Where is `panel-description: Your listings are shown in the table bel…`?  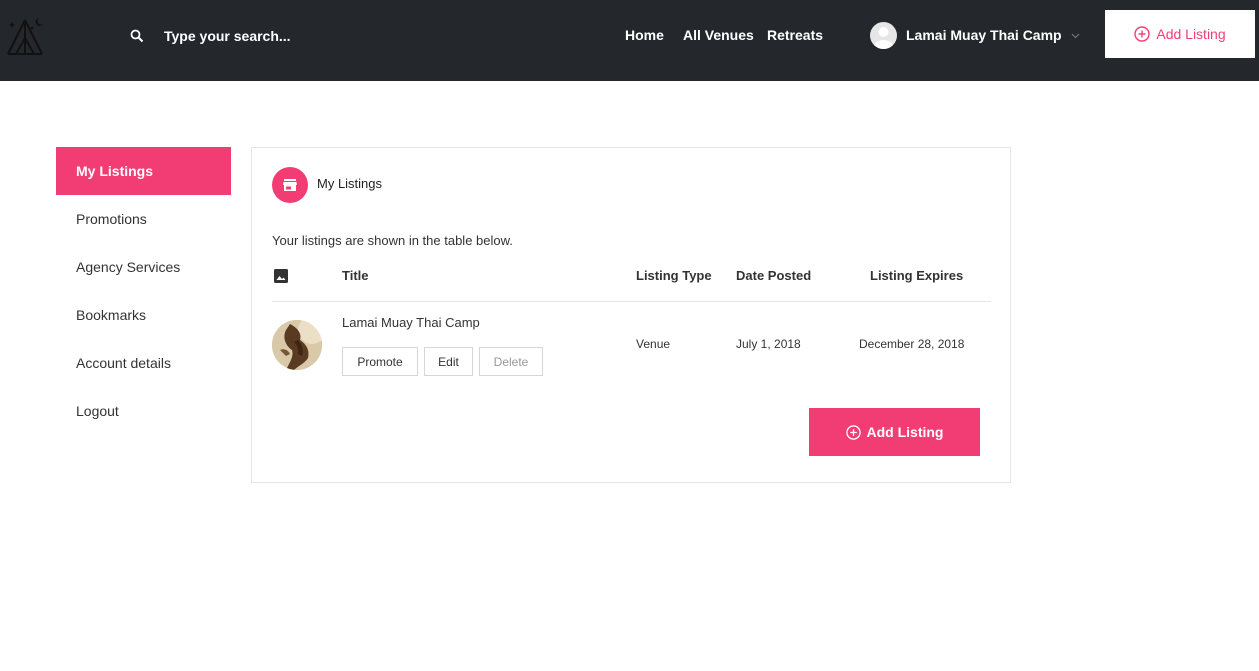
panel-description: Your listings are shown in the table bel… is located at coordinates (392, 240).